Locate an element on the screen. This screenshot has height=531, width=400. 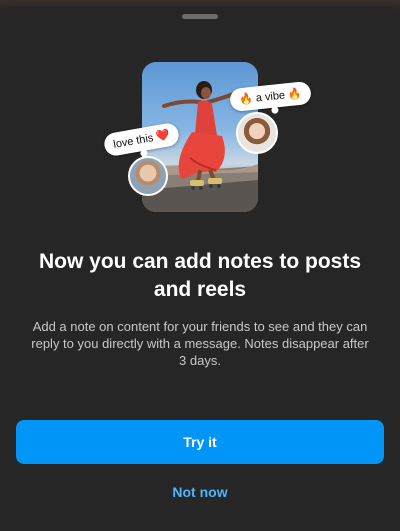
try-it-button: Try it is located at coordinates (200, 442).